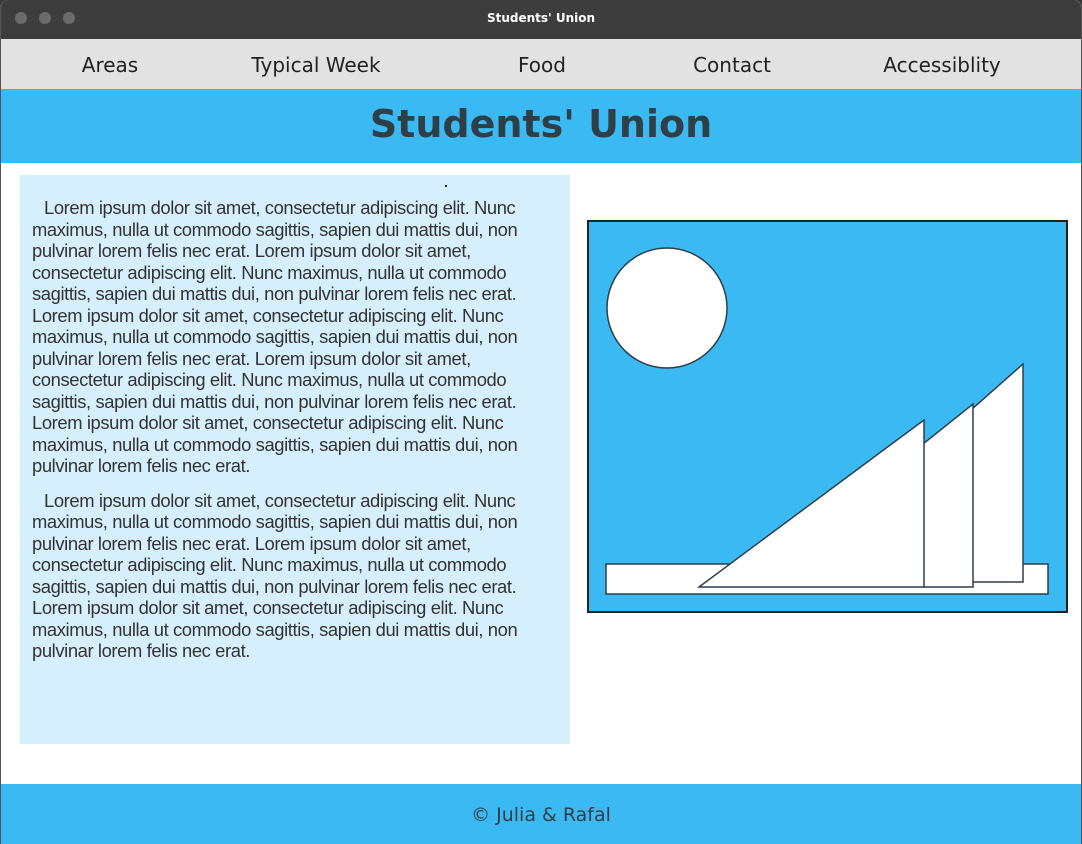 The width and height of the screenshot is (1082, 844). I want to click on window-title: Students' Union, so click(541, 18).